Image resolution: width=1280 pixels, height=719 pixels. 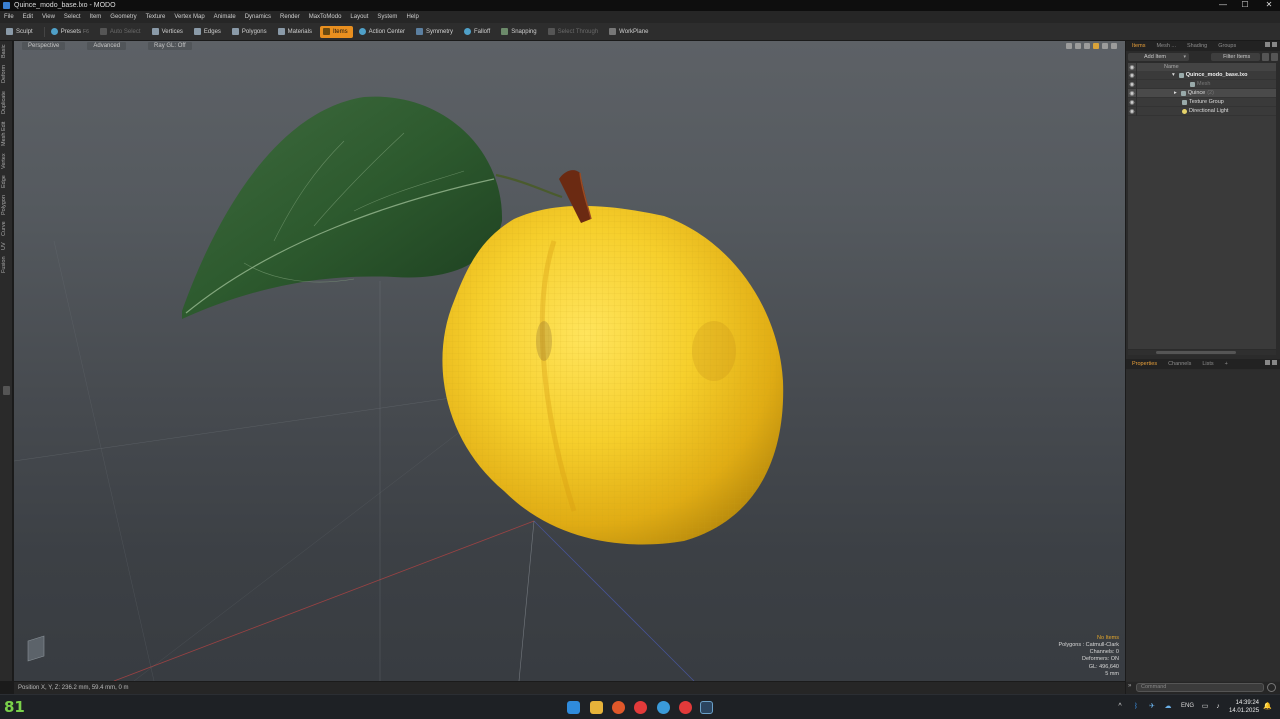 What do you see at coordinates (1159, 57) in the screenshot?
I see `add-item-dropdown: Add Item` at bounding box center [1159, 57].